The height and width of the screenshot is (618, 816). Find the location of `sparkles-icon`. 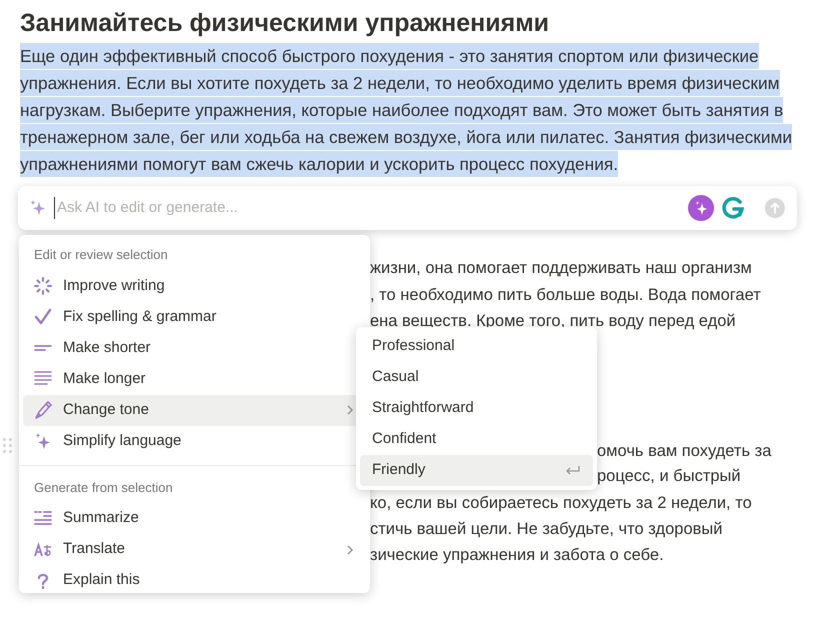

sparkles-icon is located at coordinates (43, 441).